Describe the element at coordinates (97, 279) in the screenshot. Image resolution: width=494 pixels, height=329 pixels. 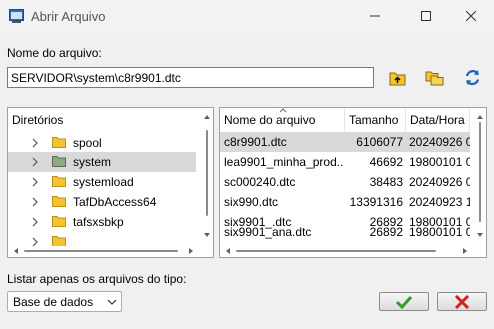
I see `filter-label: Listar apenas os arquivos do tipo:` at that location.